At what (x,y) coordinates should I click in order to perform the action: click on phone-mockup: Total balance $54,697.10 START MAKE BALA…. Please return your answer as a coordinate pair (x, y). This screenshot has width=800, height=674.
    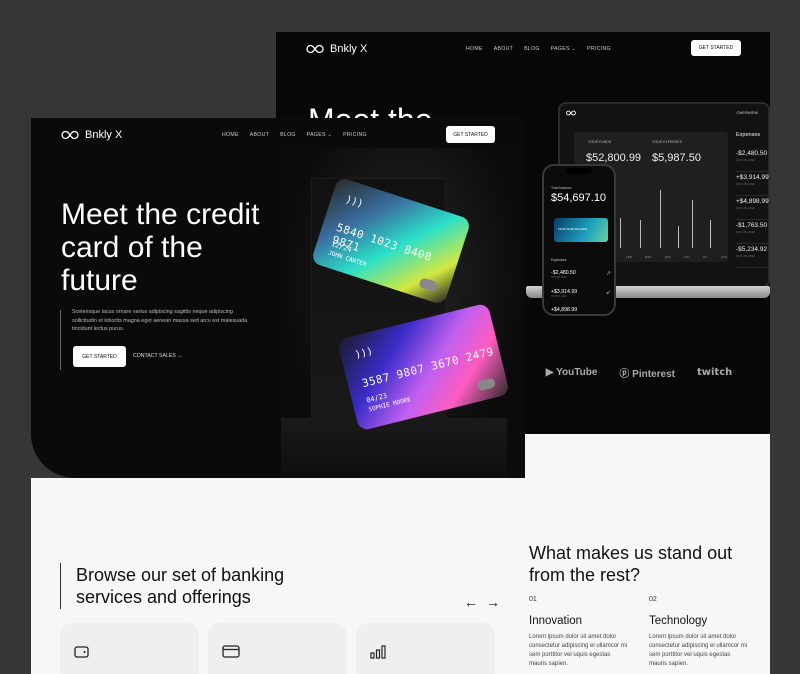
    Looking at the image, I should click on (579, 240).